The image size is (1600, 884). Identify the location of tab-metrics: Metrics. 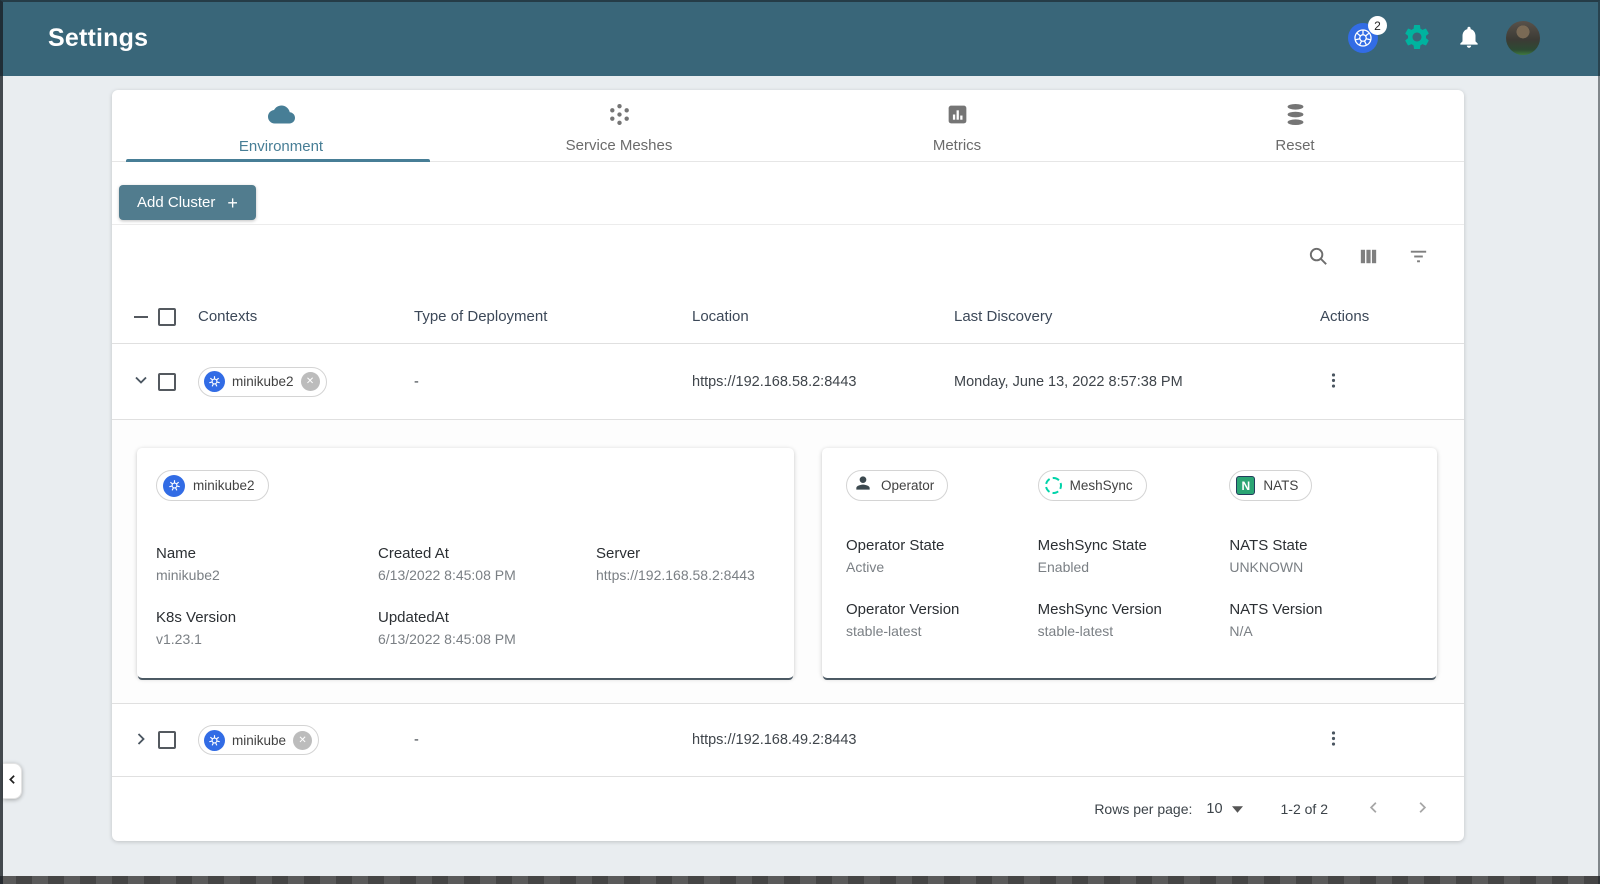
(957, 125).